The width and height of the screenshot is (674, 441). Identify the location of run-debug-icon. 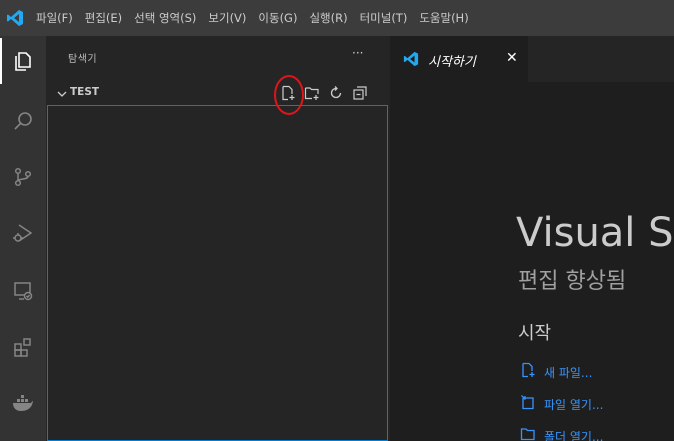
(23, 233).